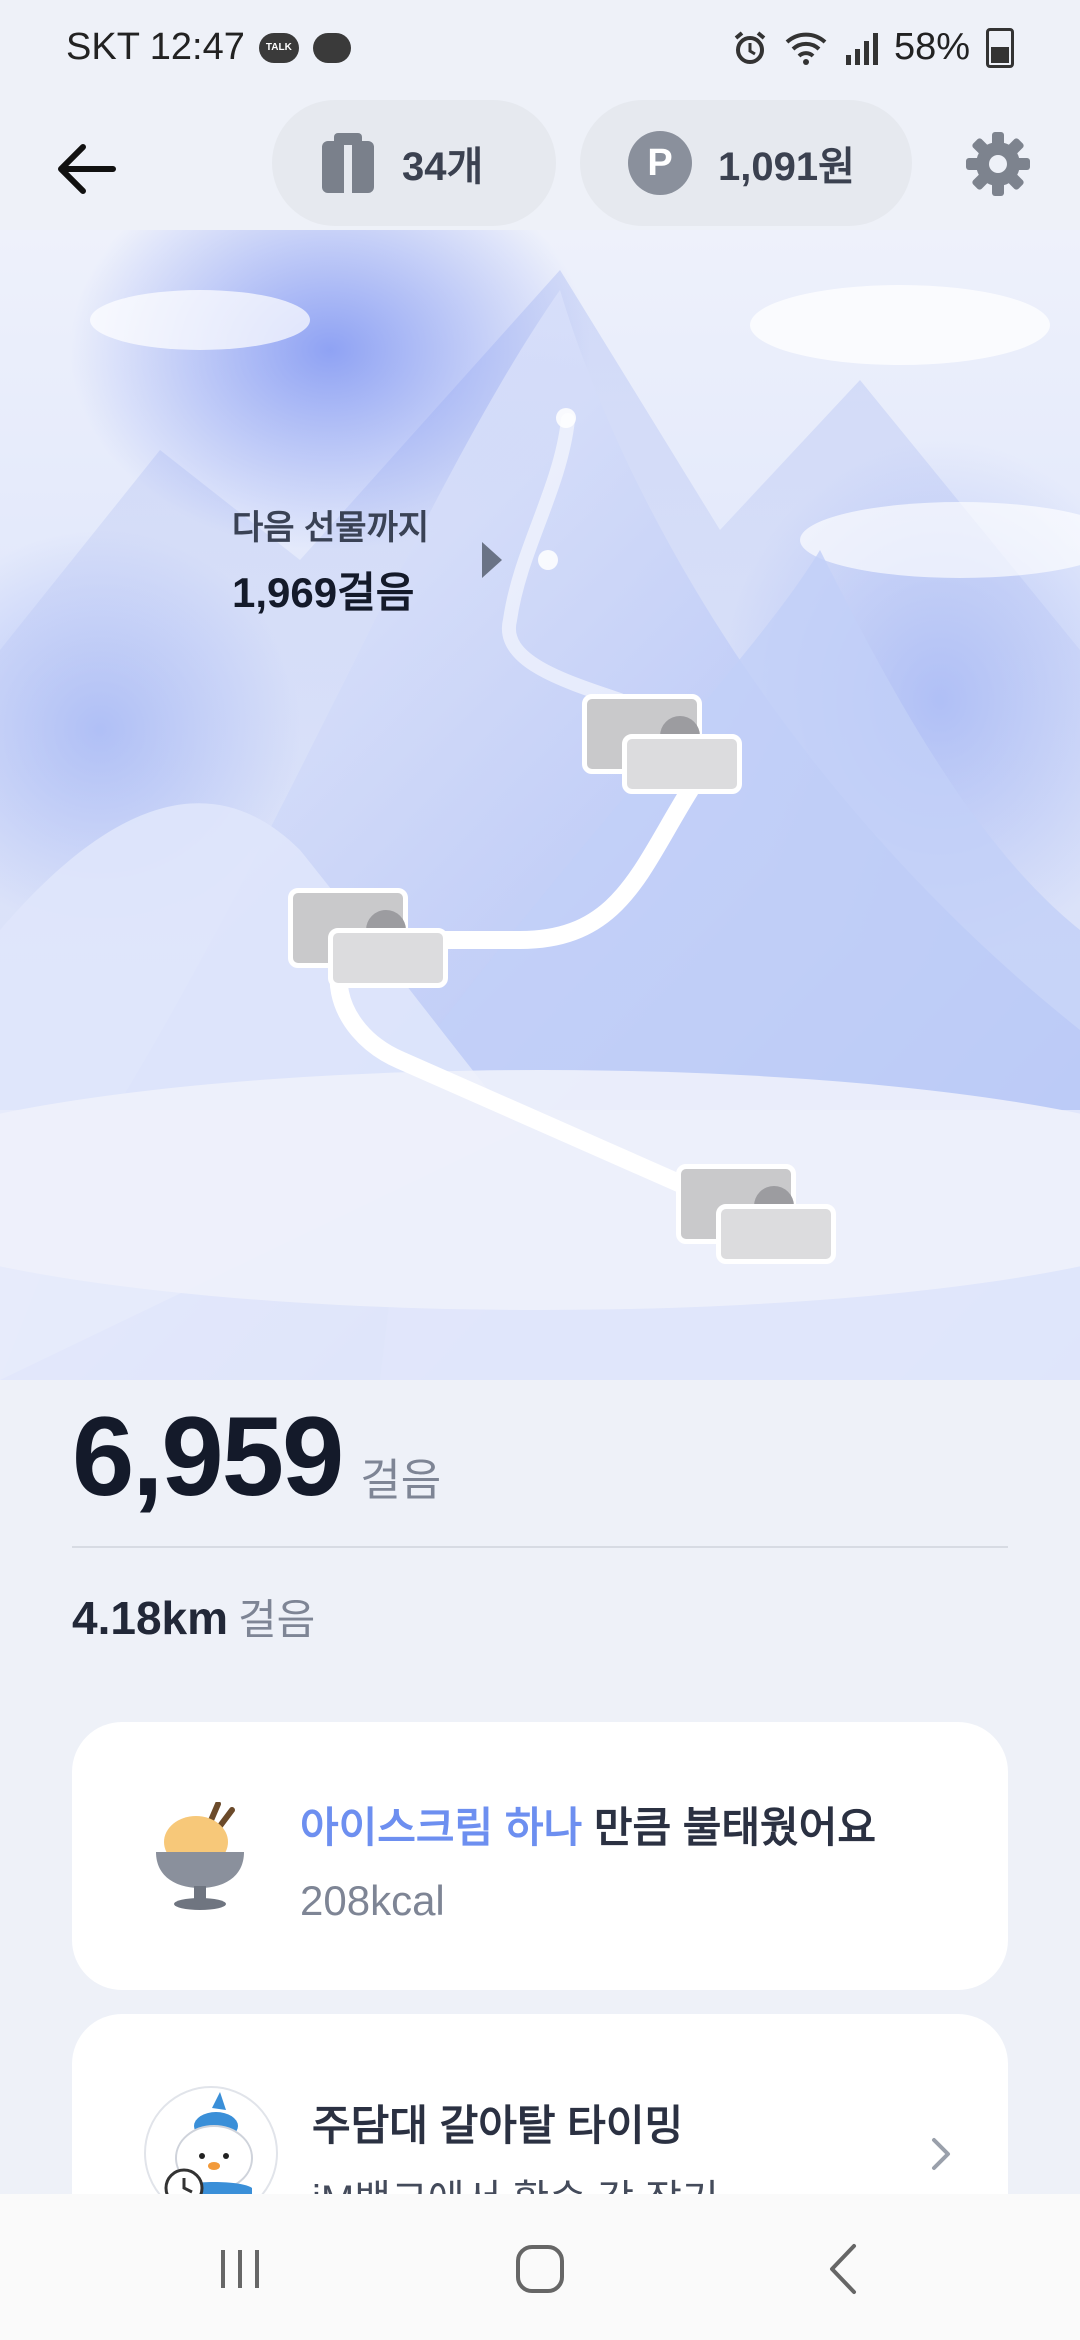 This screenshot has width=1080, height=2340. What do you see at coordinates (441, 1827) in the screenshot?
I see `calorie-accent: 아이스크림 하나` at bounding box center [441, 1827].